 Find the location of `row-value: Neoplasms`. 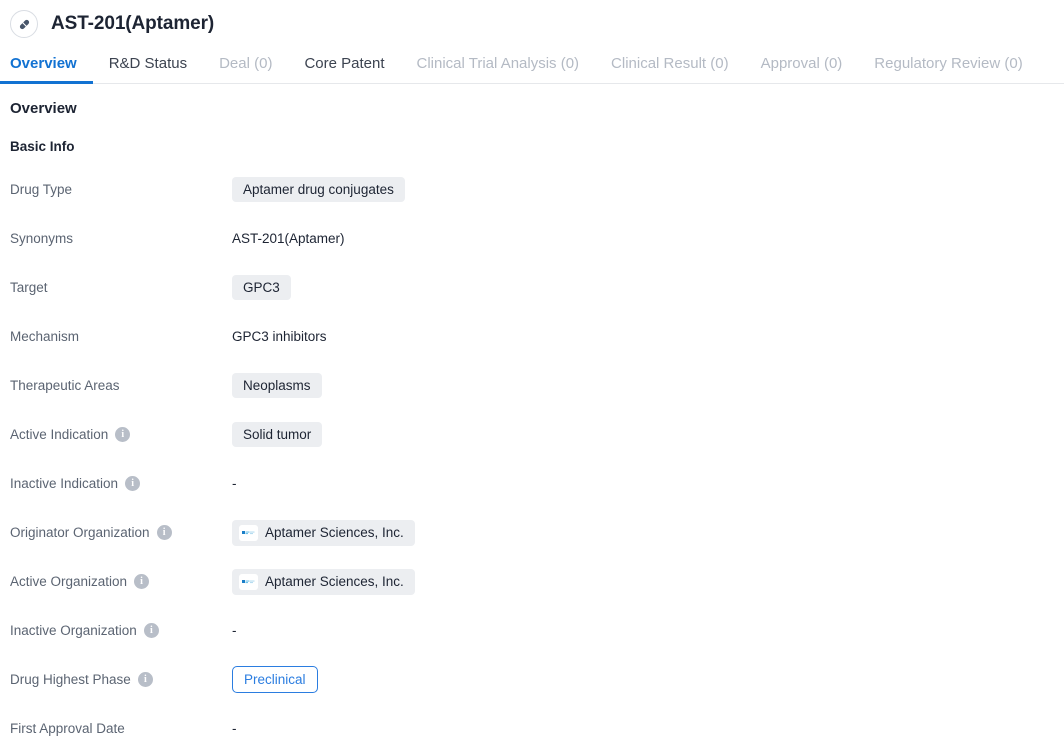

row-value: Neoplasms is located at coordinates (277, 385).